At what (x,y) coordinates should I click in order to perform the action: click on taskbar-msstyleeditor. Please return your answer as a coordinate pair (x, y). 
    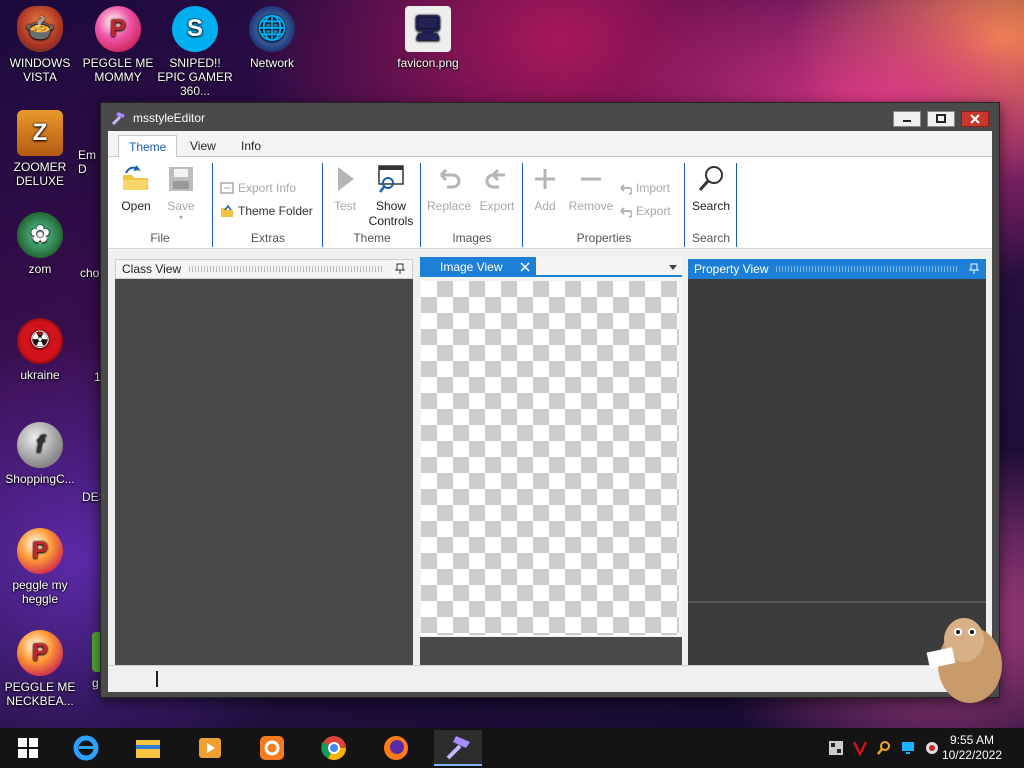
    Looking at the image, I should click on (458, 748).